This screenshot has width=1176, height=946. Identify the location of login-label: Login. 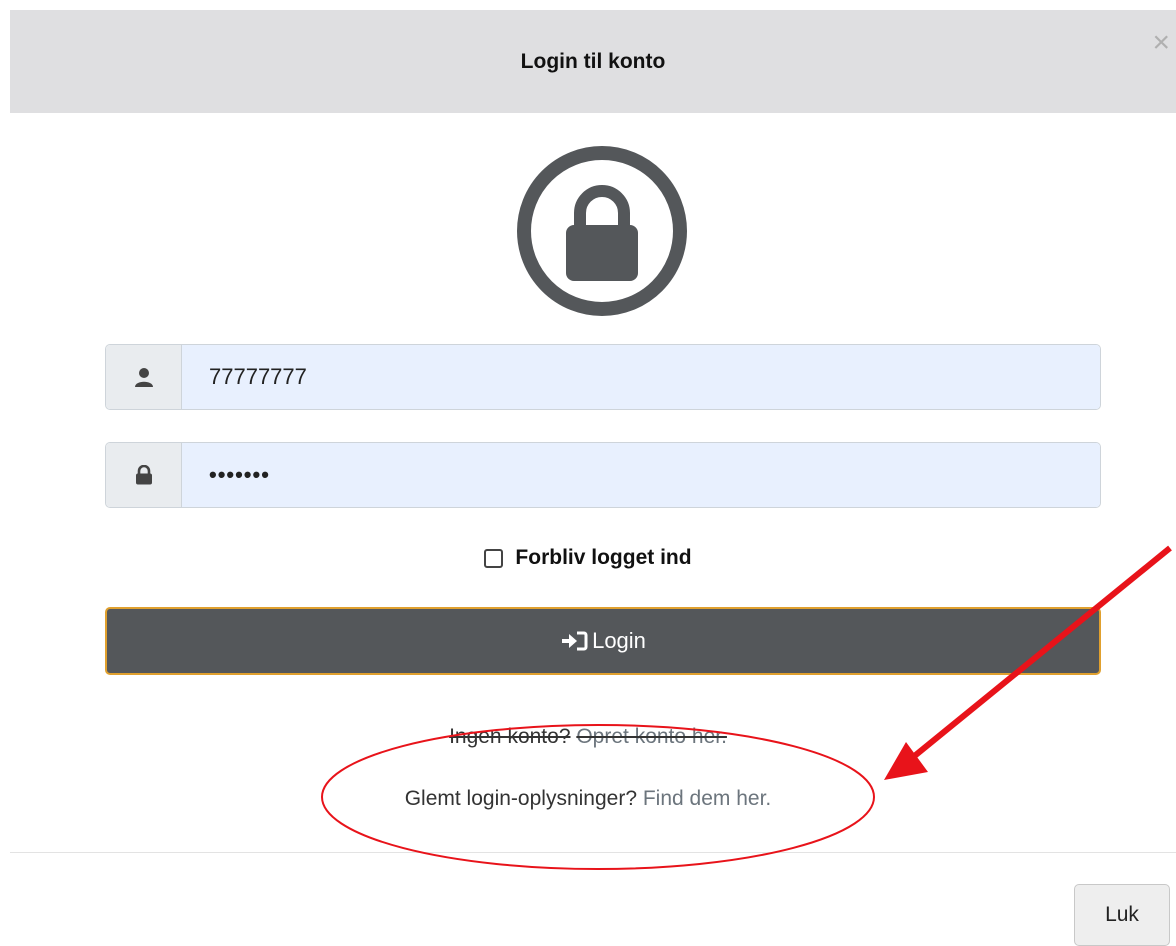
(619, 640).